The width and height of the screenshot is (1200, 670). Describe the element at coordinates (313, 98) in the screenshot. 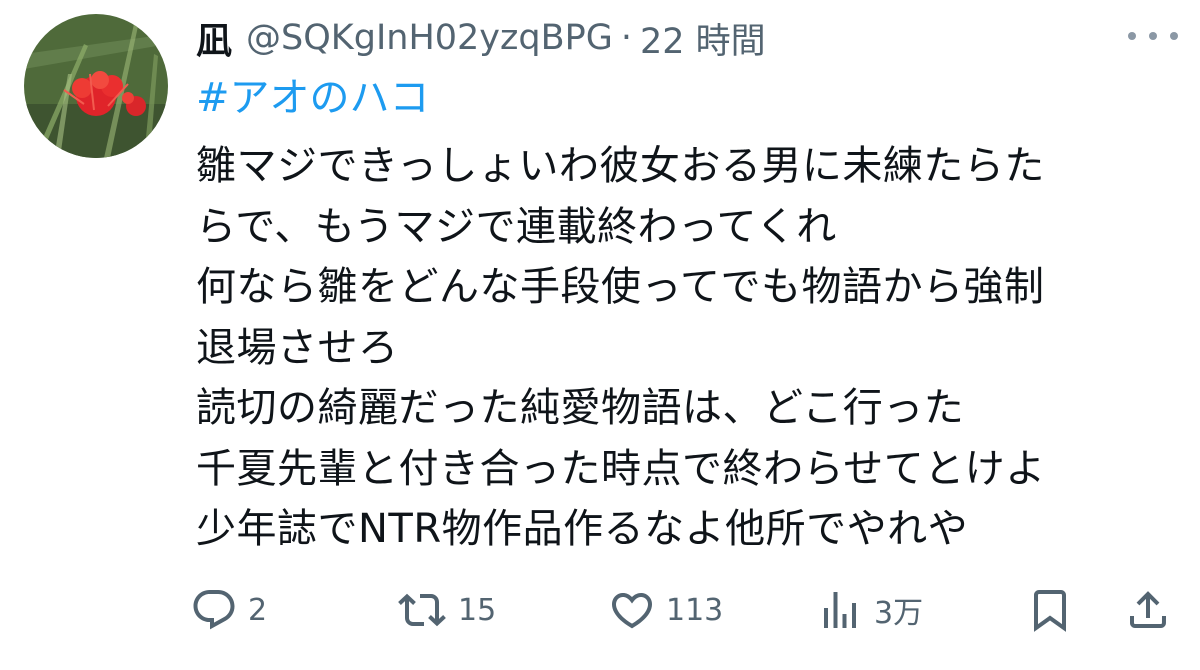

I see `hashtag-link: #アオのハコ` at that location.